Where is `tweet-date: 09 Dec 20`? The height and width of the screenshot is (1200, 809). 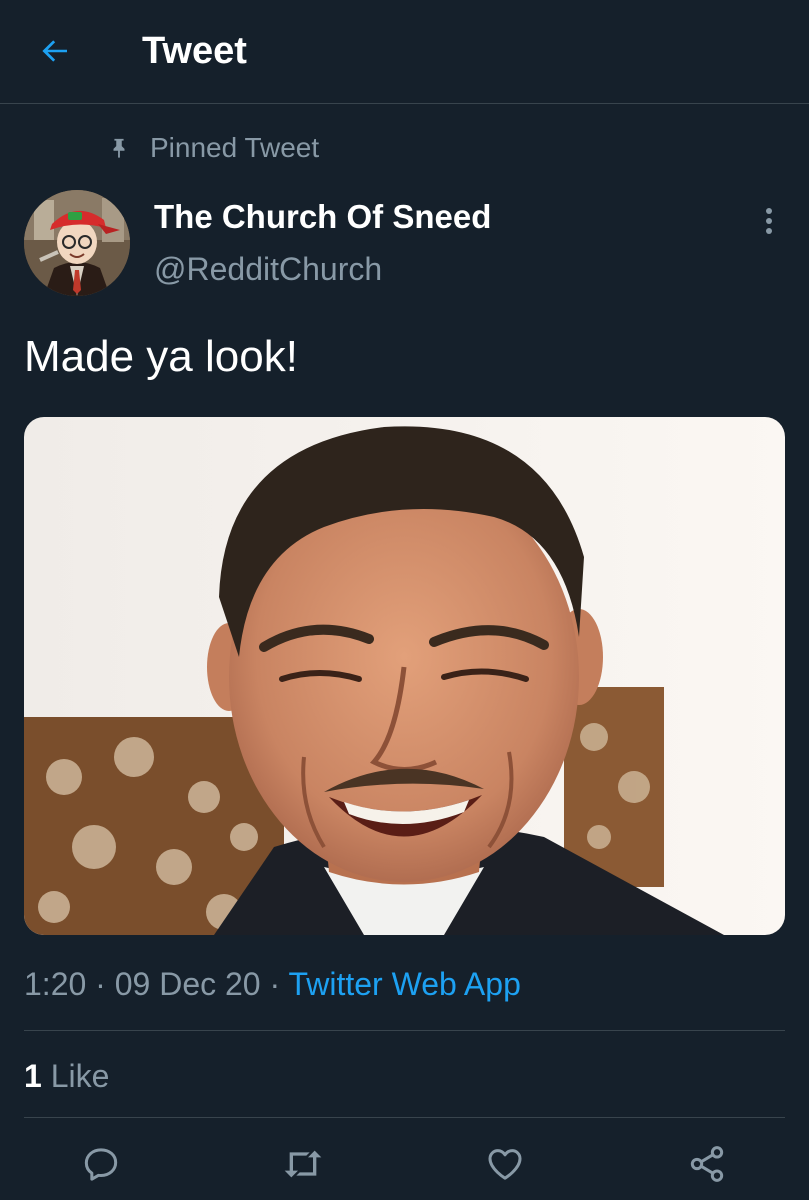 tweet-date: 09 Dec 20 is located at coordinates (187, 984).